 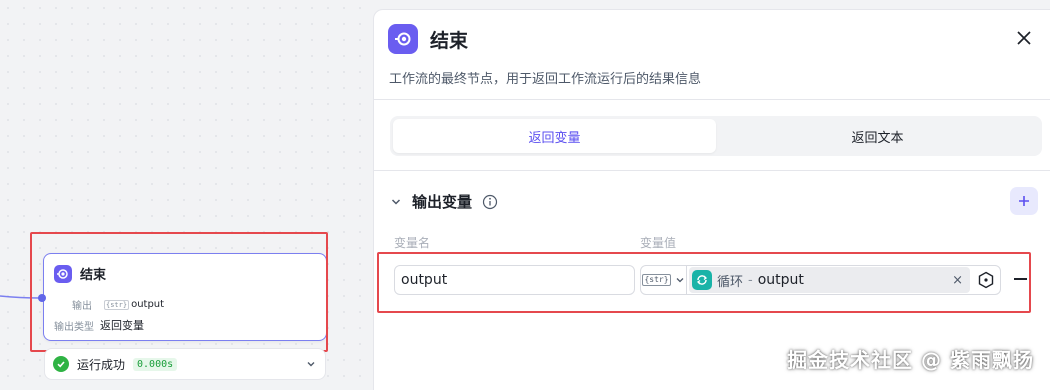 What do you see at coordinates (61, 364) in the screenshot?
I see `check-circle-icon` at bounding box center [61, 364].